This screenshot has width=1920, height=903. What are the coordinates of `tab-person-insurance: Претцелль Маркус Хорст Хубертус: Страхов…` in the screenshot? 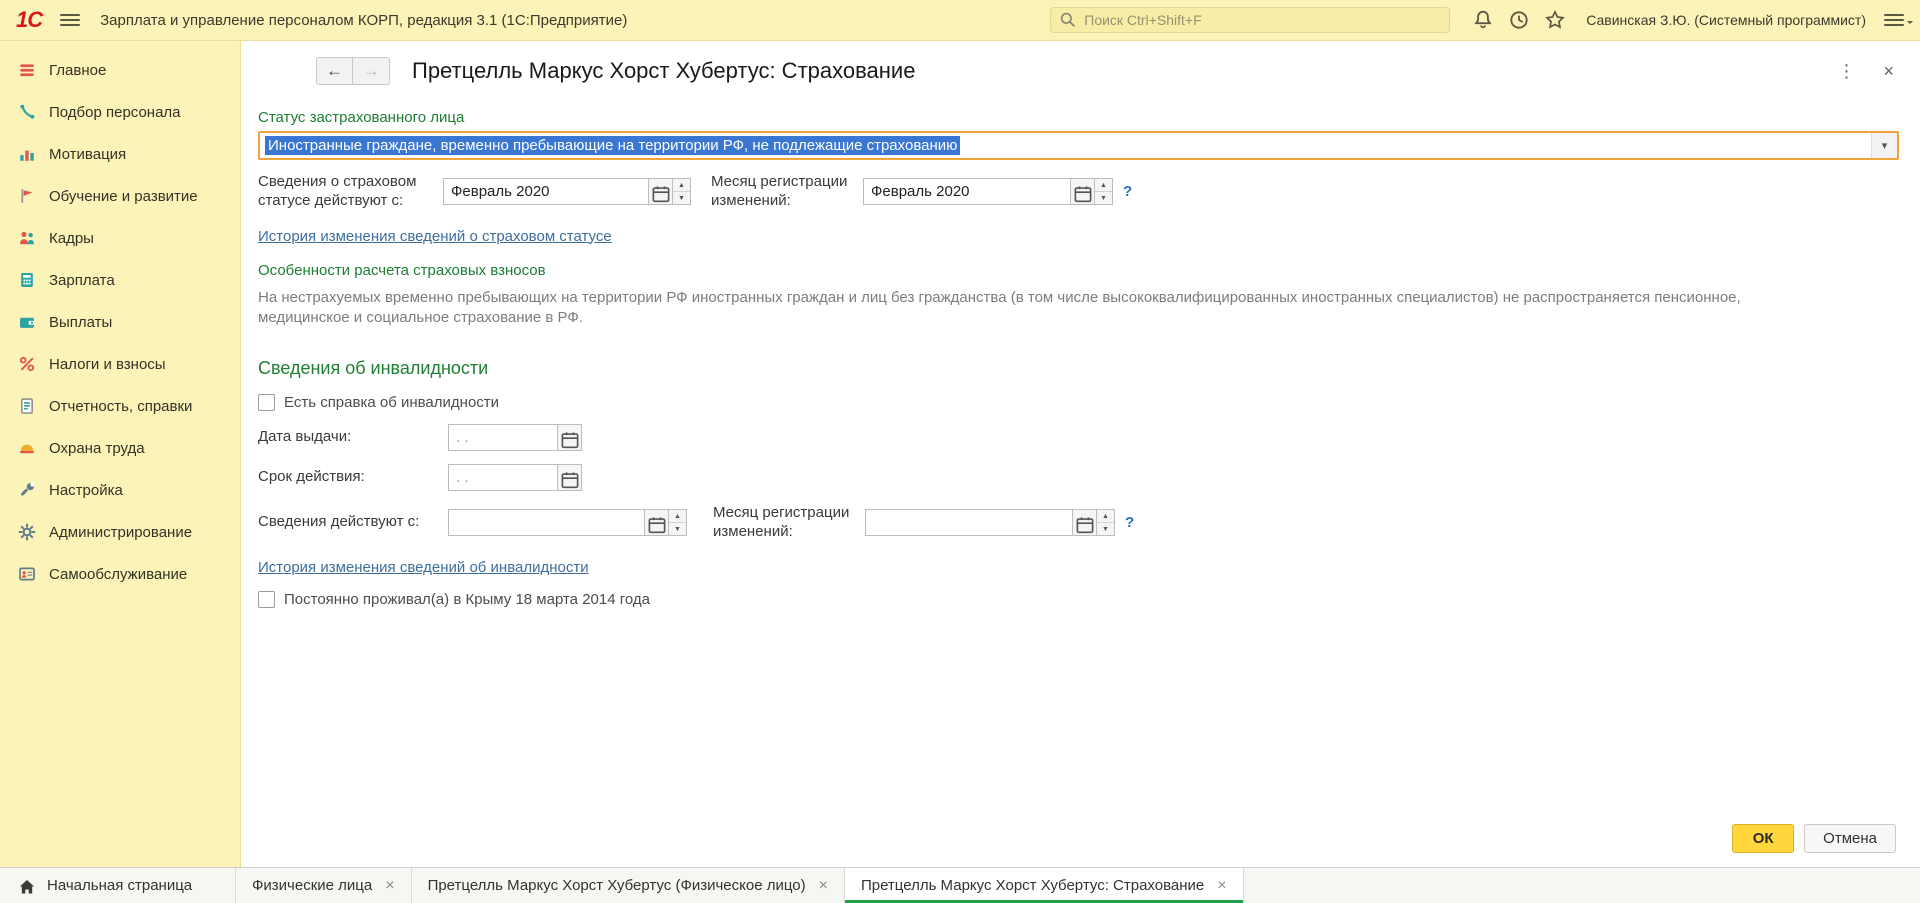 It's located at (1044, 885).